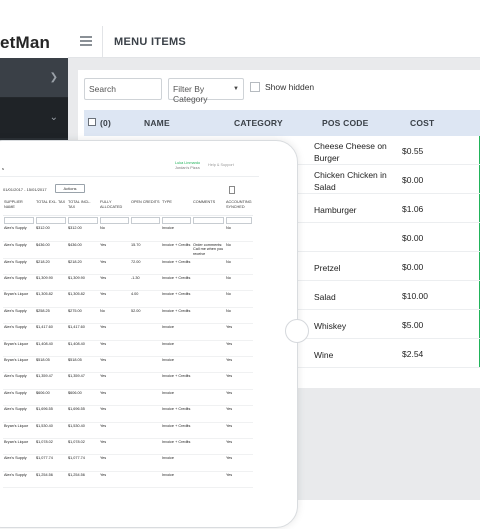 This screenshot has height=529, width=480. I want to click on header-open-credits: OPEN CREDITS, so click(145, 207).